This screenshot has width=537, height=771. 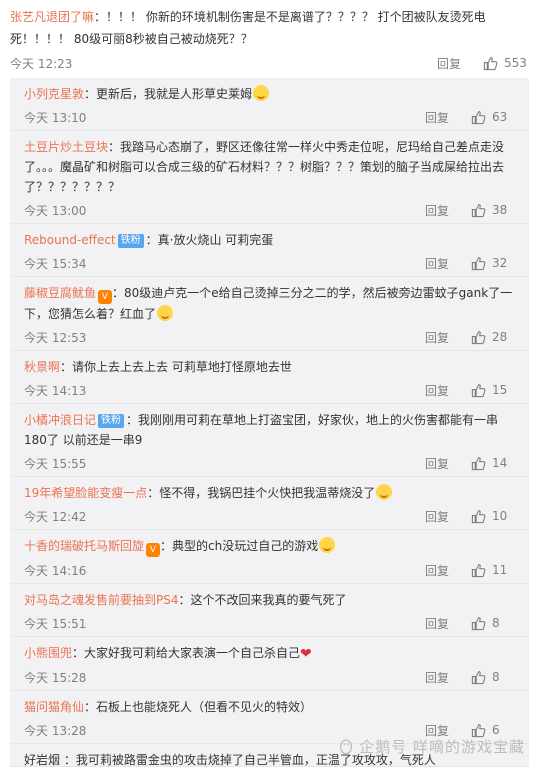 I want to click on reply-username: 土豆片炒土豆块, so click(x=66, y=147).